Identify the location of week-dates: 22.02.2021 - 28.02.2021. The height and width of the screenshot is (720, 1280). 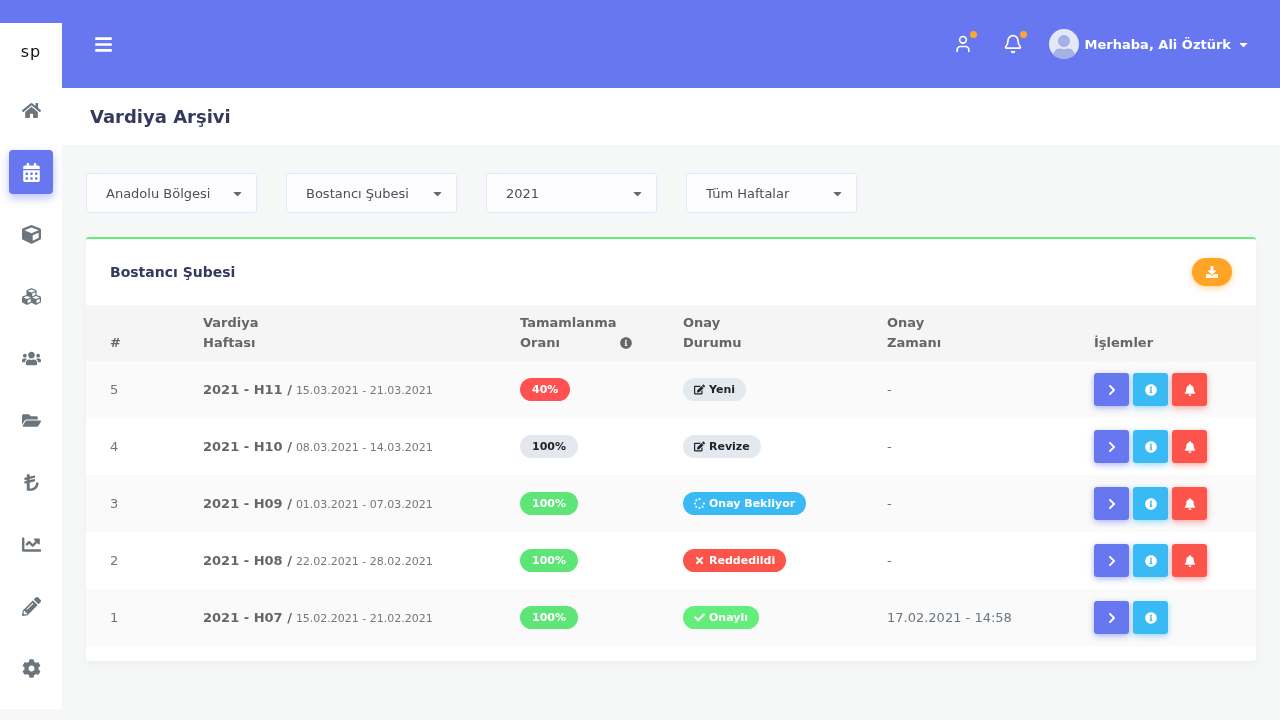
(364, 561).